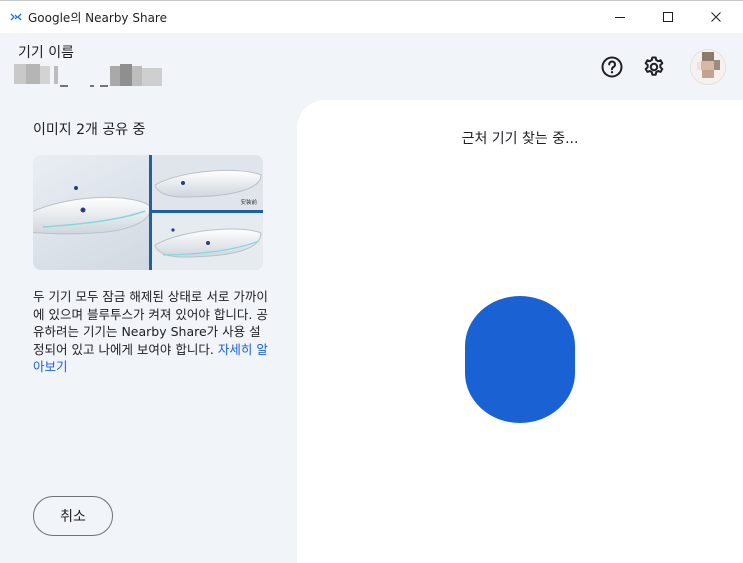 This screenshot has width=743, height=563. I want to click on close-icon, so click(716, 17).